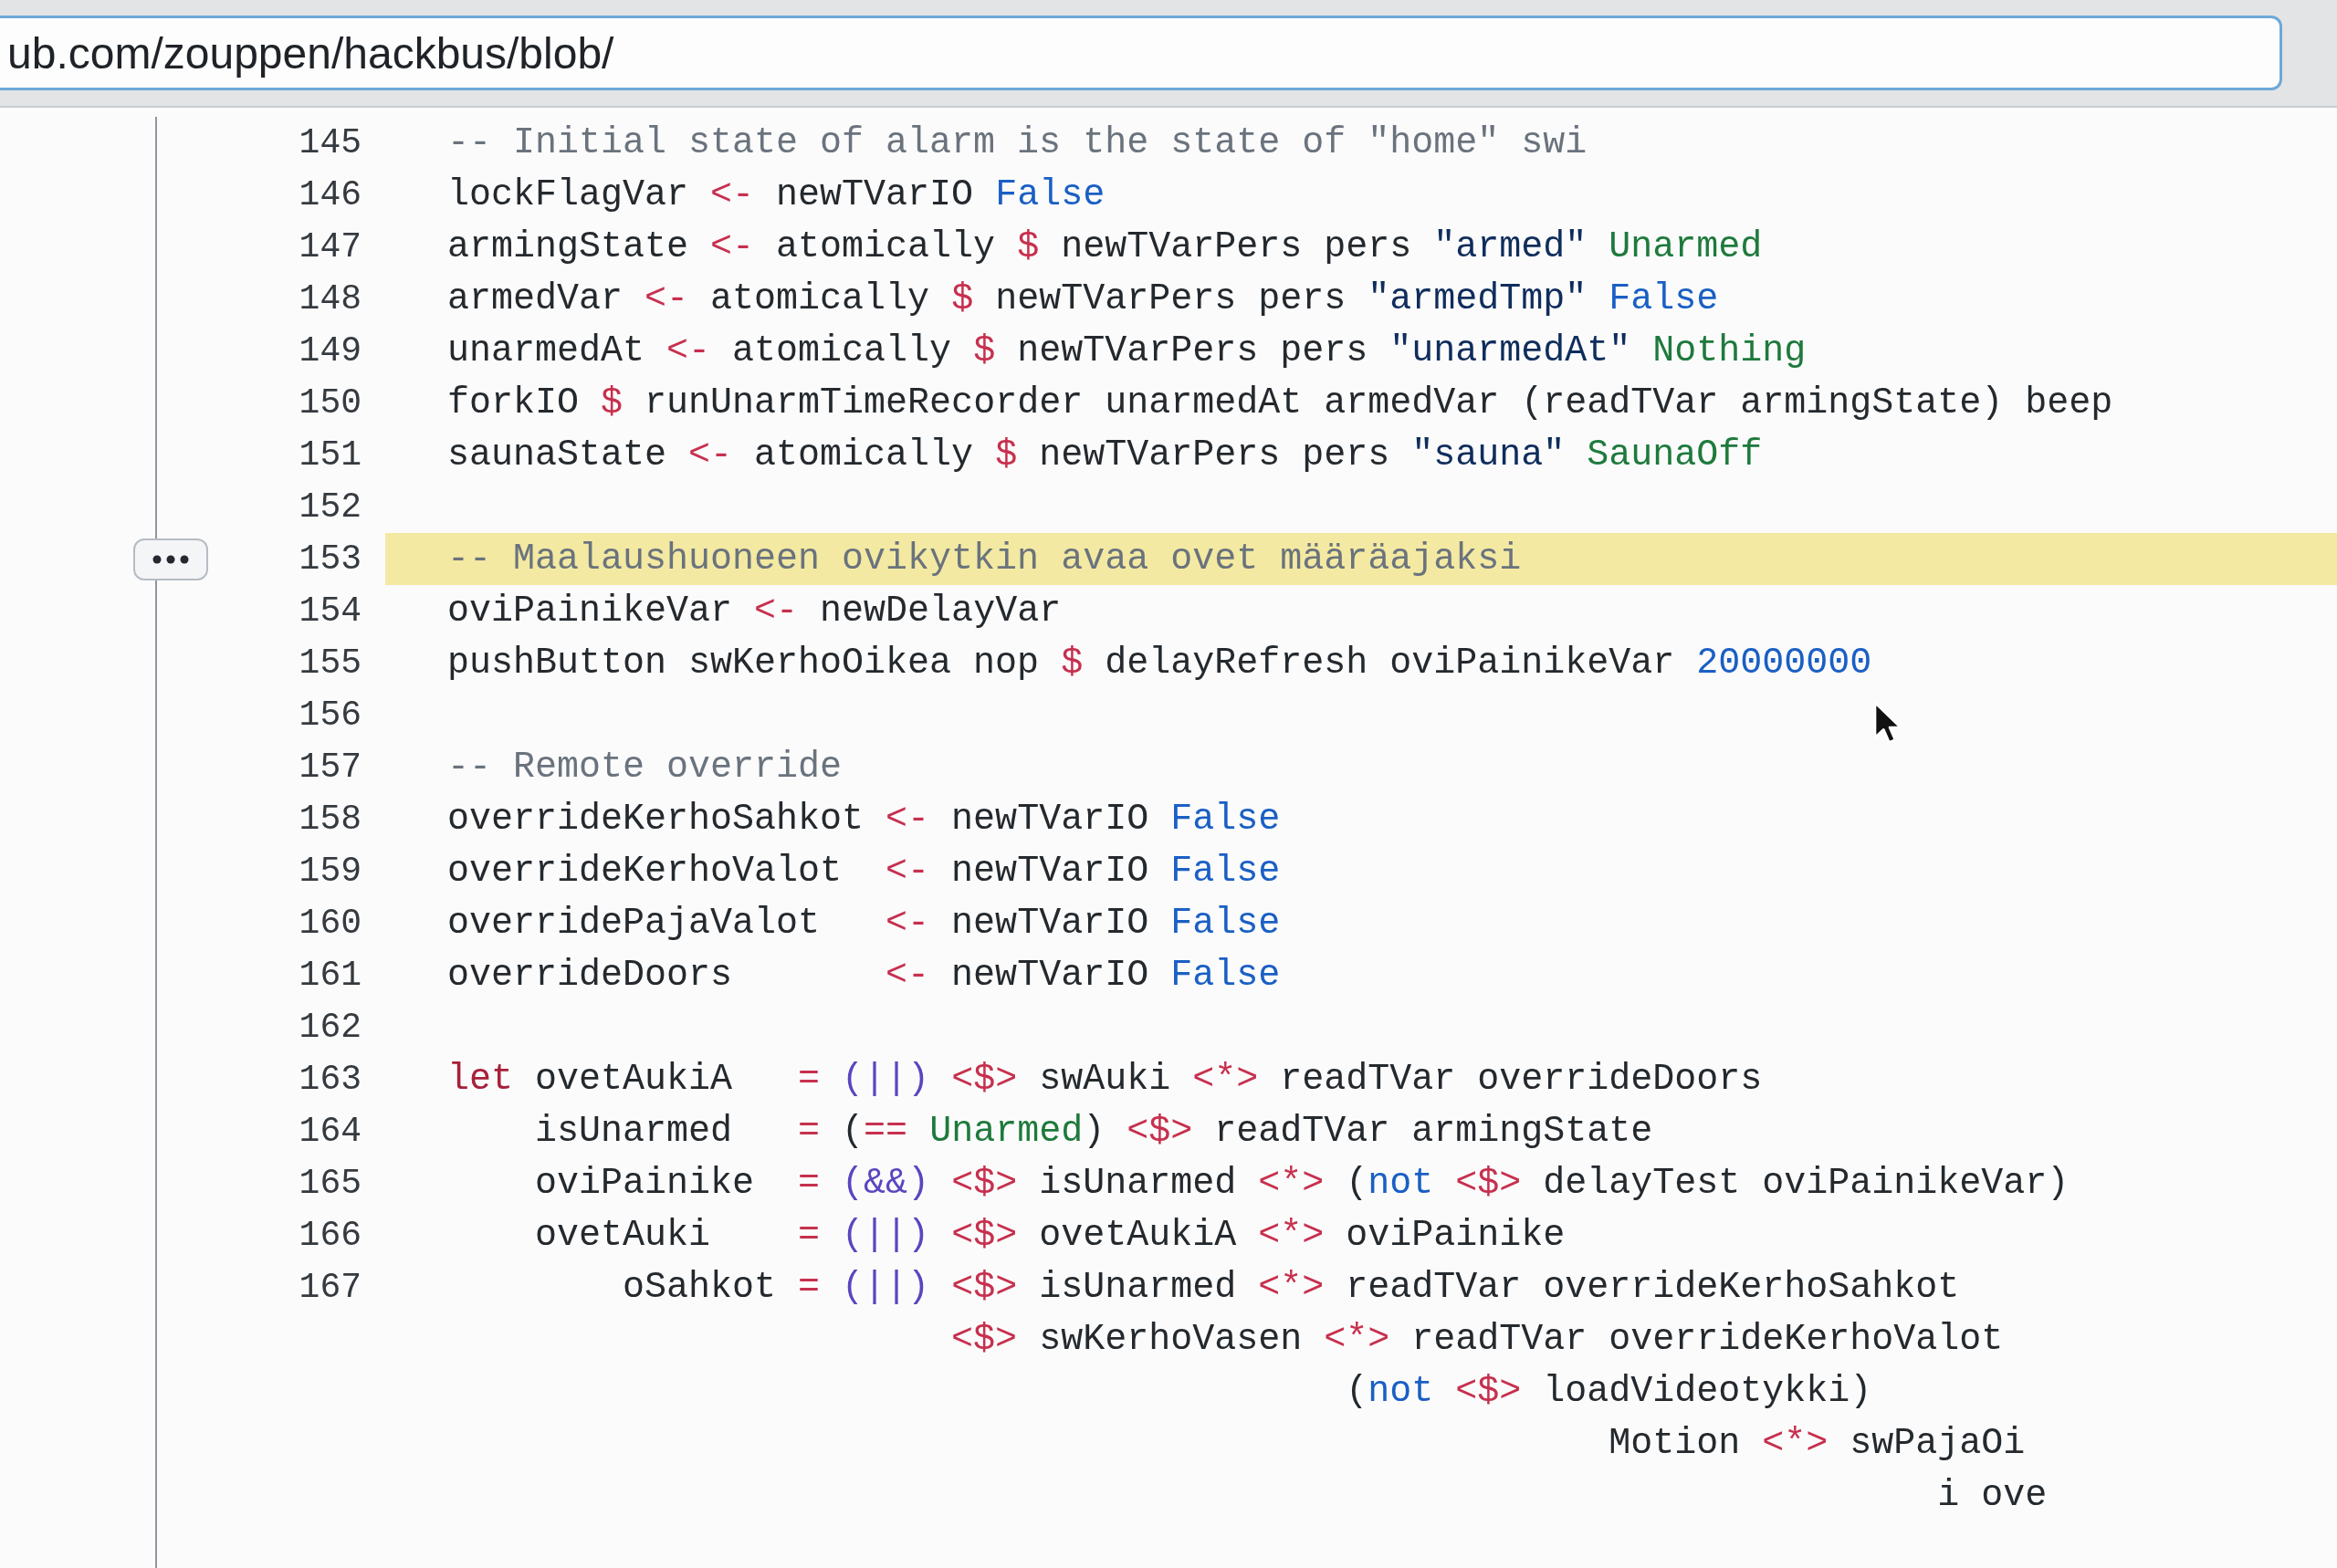 Image resolution: width=2337 pixels, height=1568 pixels. Describe the element at coordinates (1105, 246) in the screenshot. I see `code-line: armingState <- atomically $ newTVarPers pers "armed" Unarmed` at that location.